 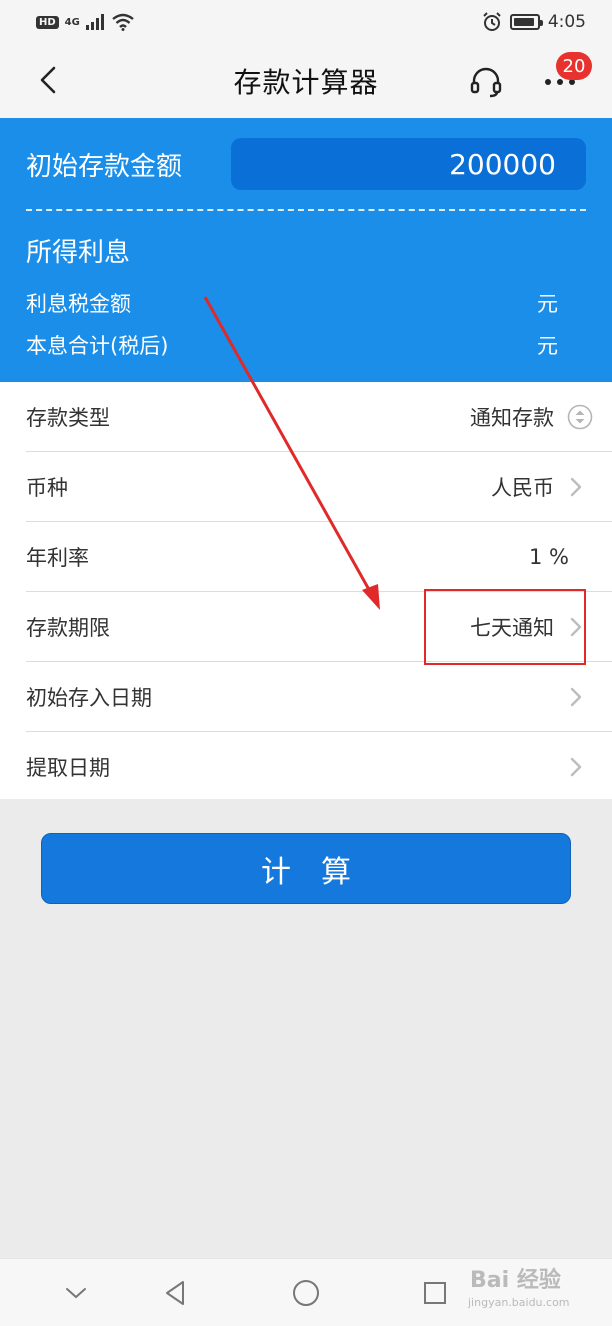 I want to click on back-button, so click(x=48, y=80).